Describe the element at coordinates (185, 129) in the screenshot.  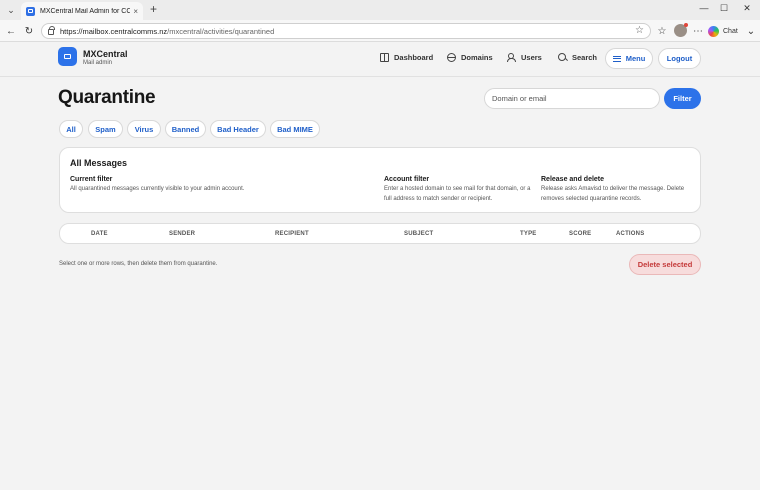
I see `chip-banned: Banned` at that location.